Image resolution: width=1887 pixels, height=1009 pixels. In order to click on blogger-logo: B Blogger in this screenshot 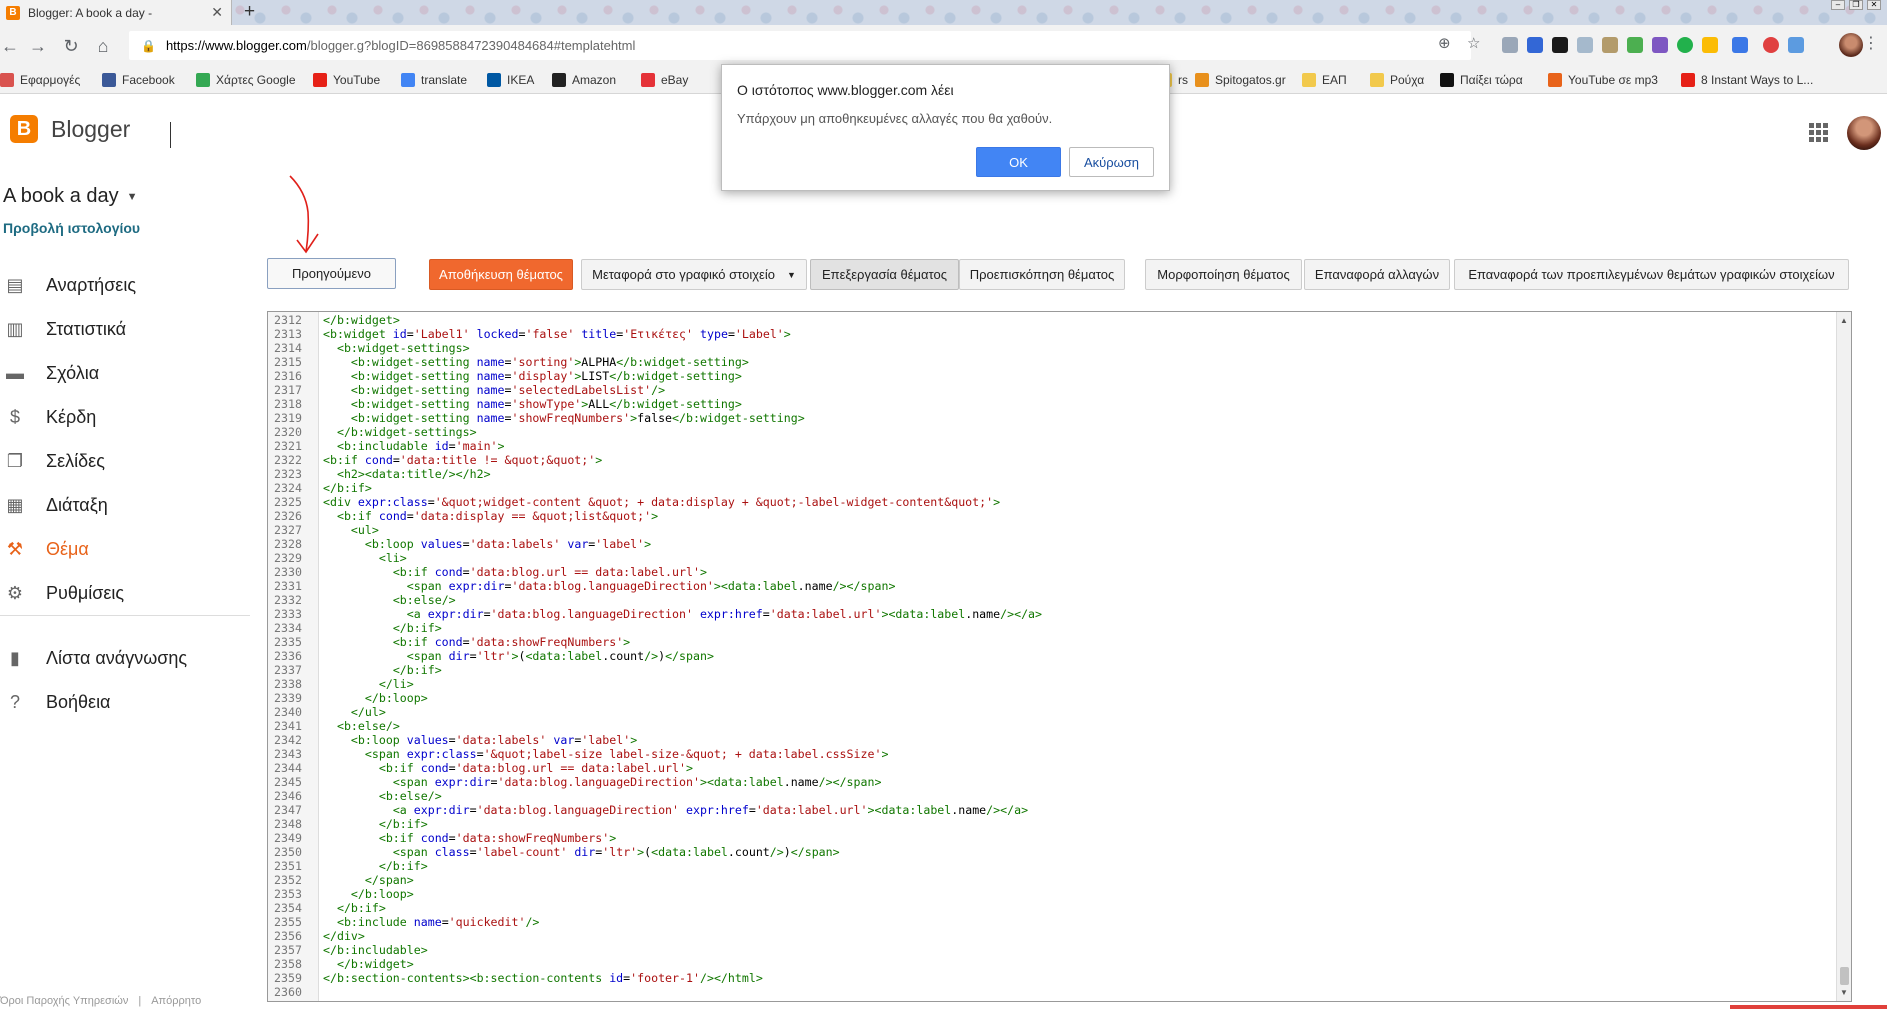, I will do `click(70, 129)`.